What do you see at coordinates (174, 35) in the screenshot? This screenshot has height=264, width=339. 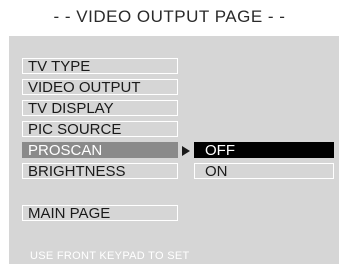 I see `divider` at bounding box center [174, 35].